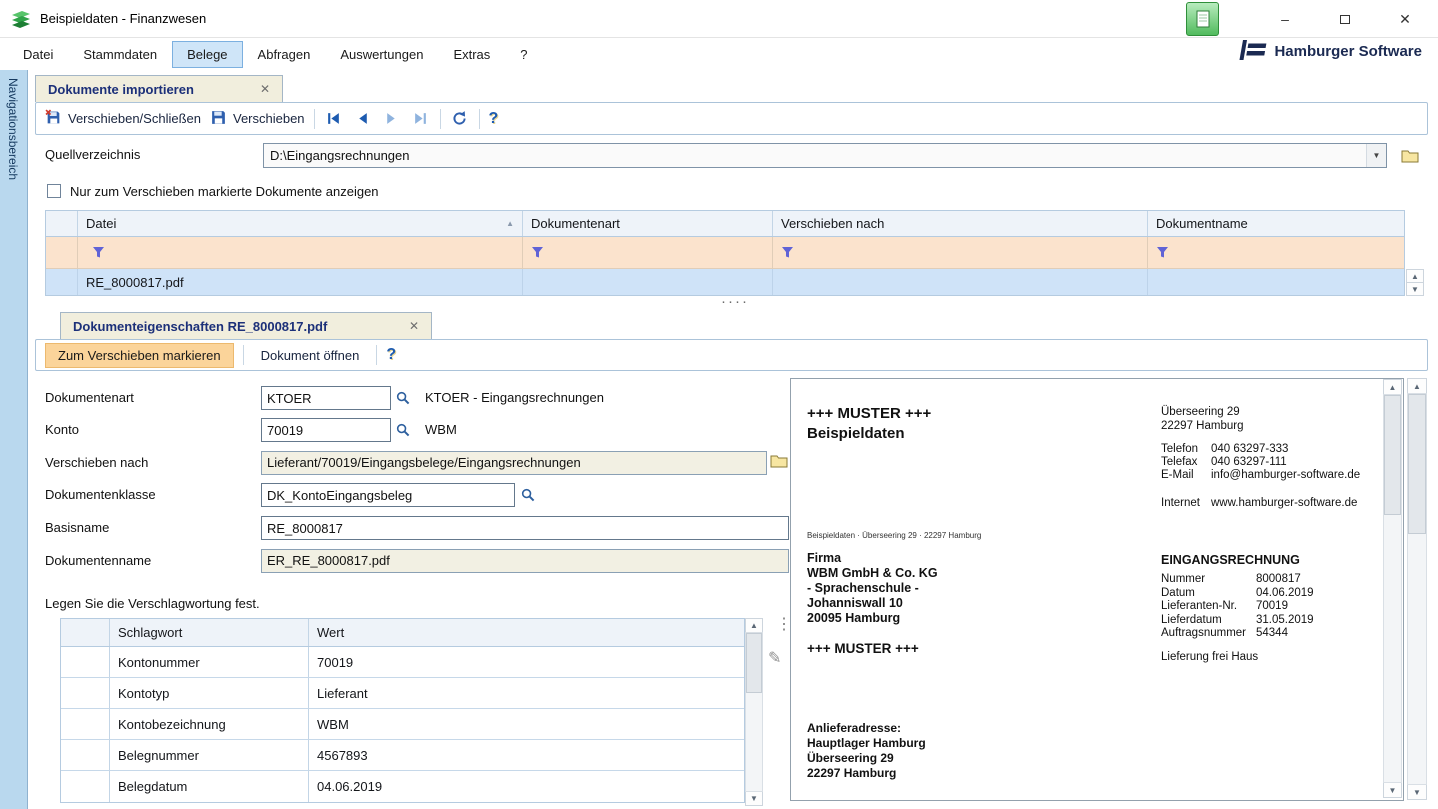  Describe the element at coordinates (310, 355) in the screenshot. I see `open-document-button: Dokument öffnen` at that location.